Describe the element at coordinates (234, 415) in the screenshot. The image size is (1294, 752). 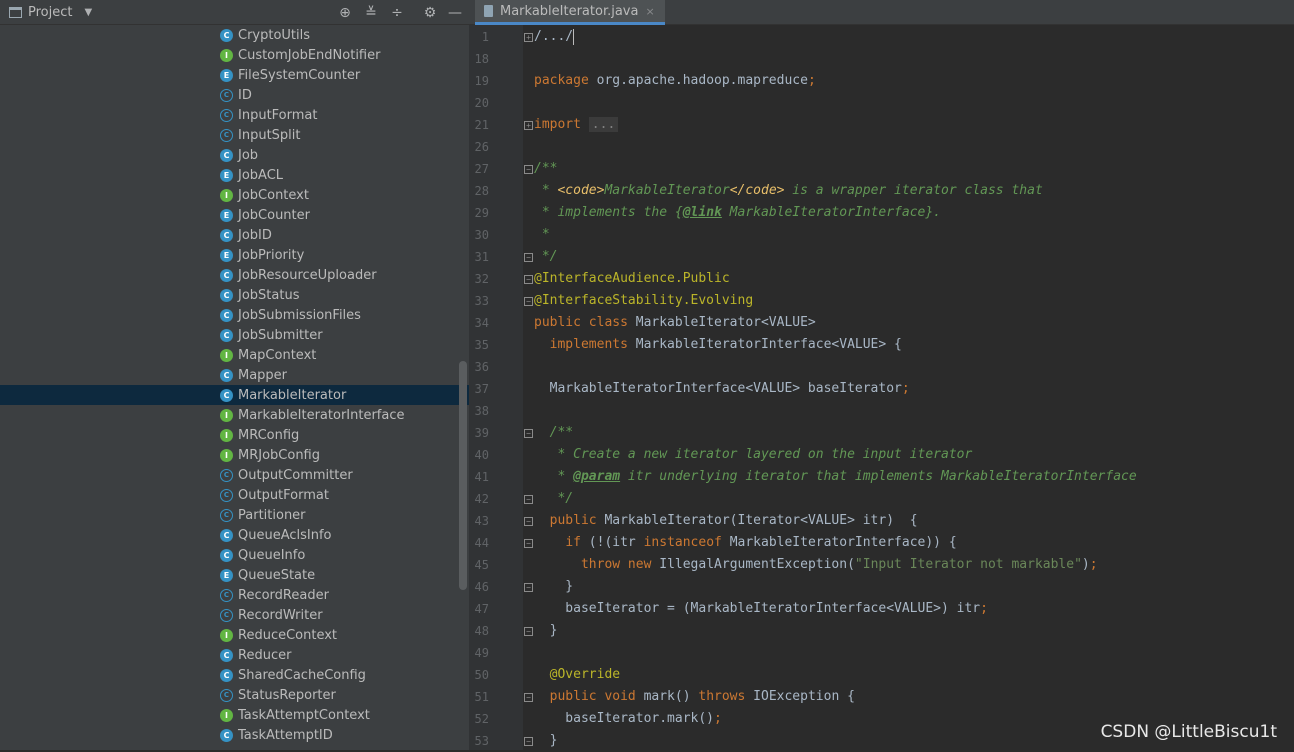
I see `tree-item: I MarkableIteratorInterface` at that location.